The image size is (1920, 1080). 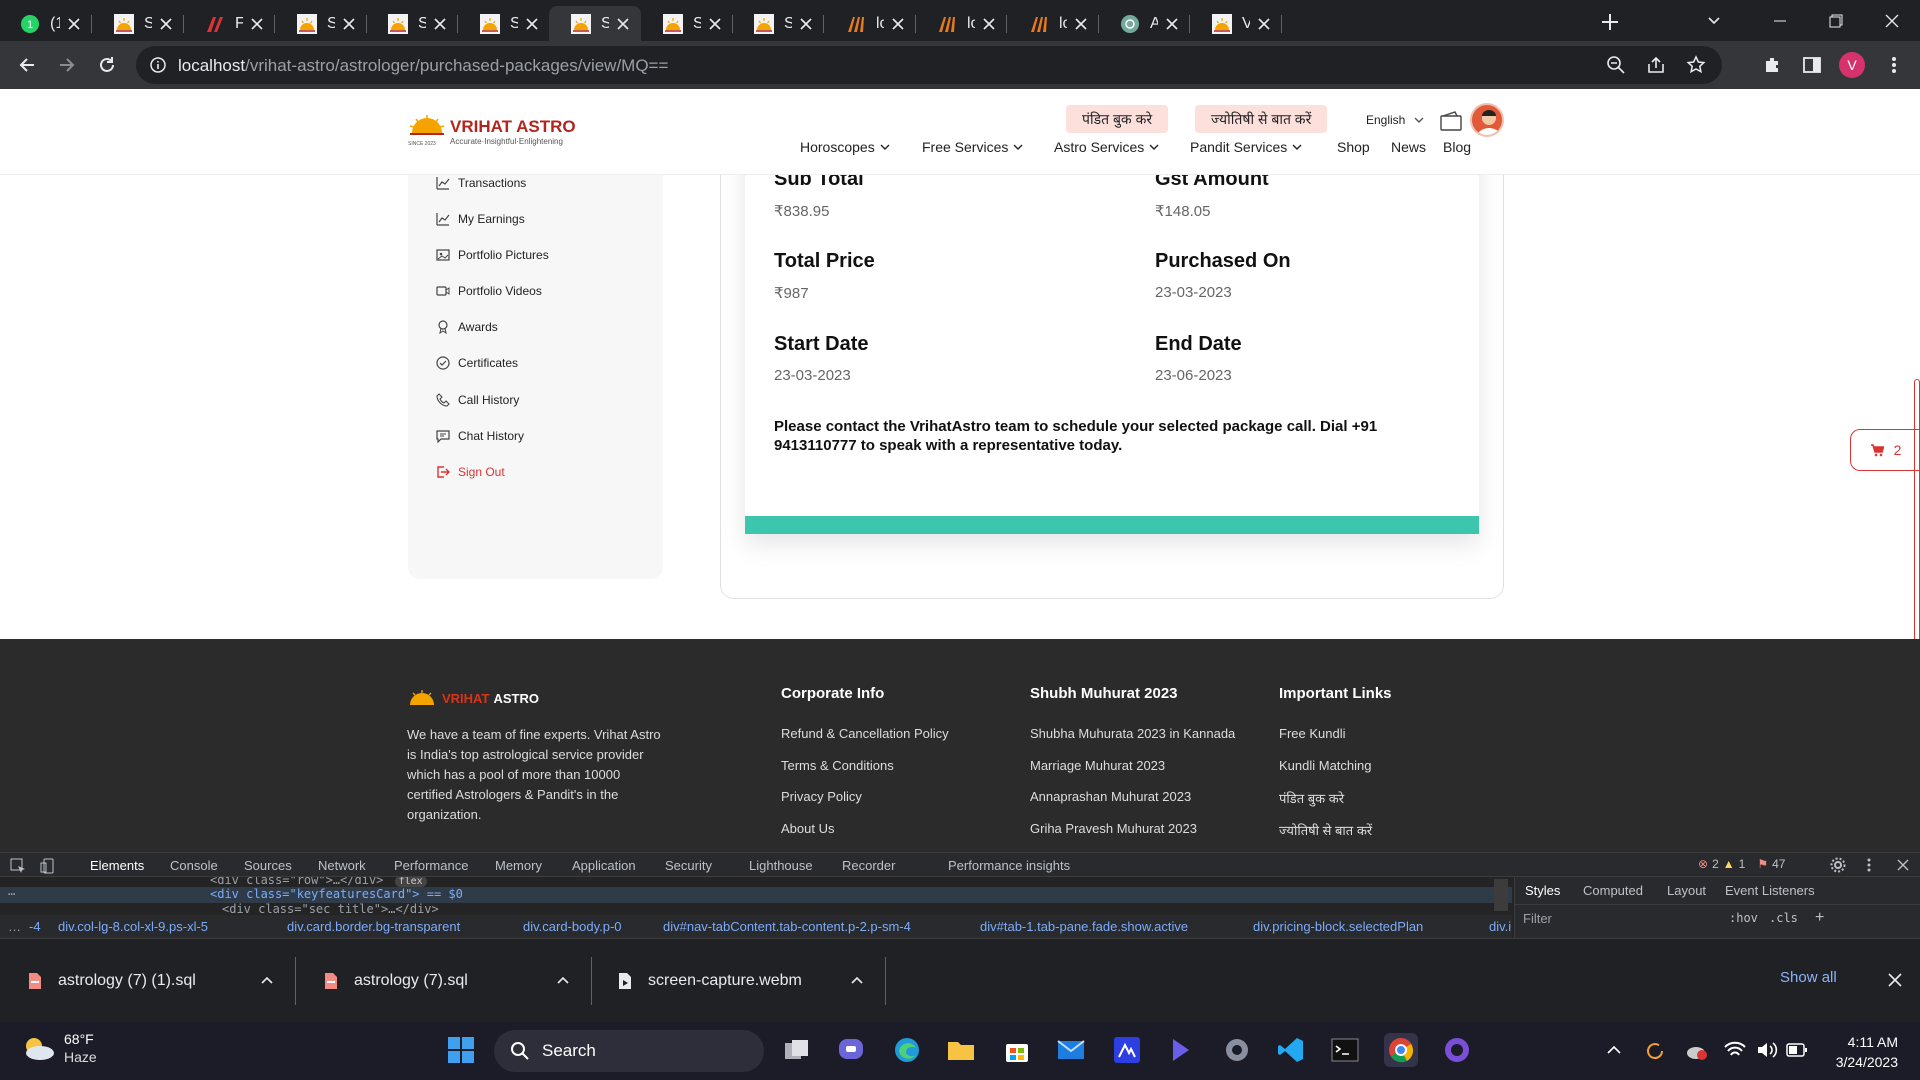 I want to click on talk-astrologer-button: ज्योतिषी से बात करें, so click(x=1261, y=119).